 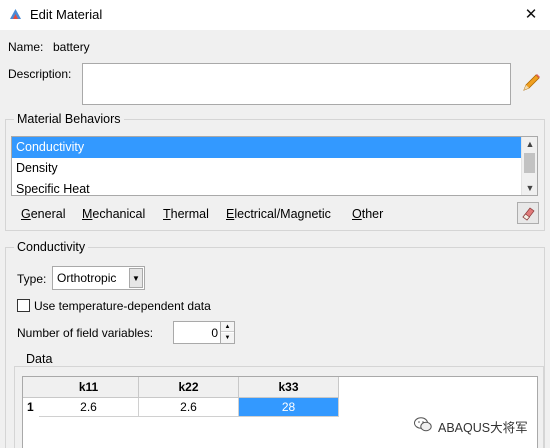 I want to click on type-select-value: Orthotropic, so click(x=87, y=278).